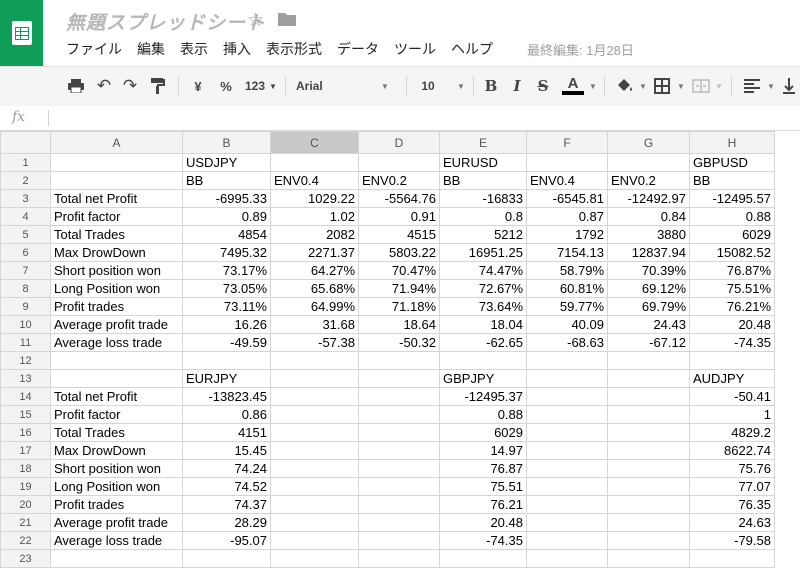 The image size is (800, 579). What do you see at coordinates (399, 216) in the screenshot?
I see `cell: 0.91` at bounding box center [399, 216].